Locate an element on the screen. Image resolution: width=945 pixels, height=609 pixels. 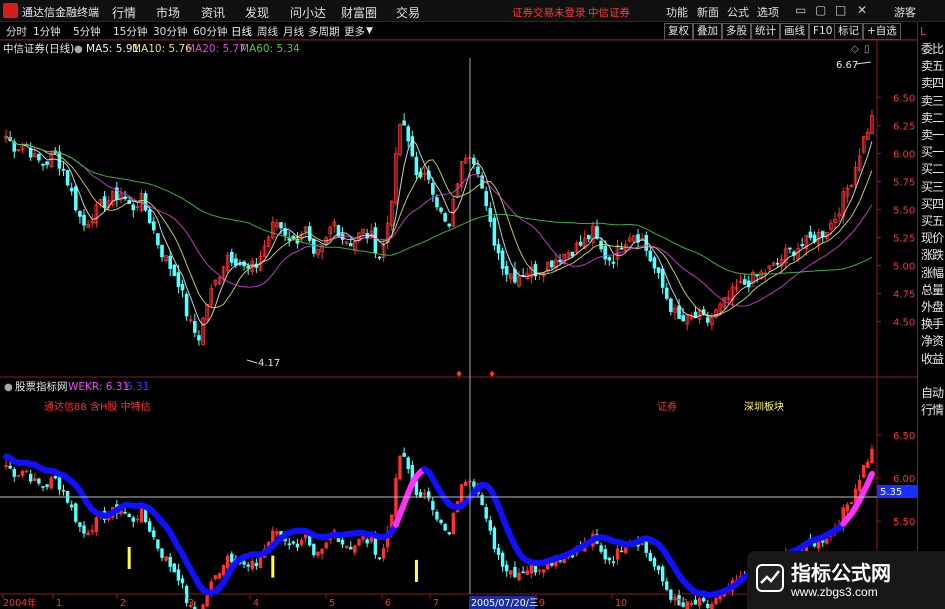
indicator-gear-icon: ● is located at coordinates (8, 387).